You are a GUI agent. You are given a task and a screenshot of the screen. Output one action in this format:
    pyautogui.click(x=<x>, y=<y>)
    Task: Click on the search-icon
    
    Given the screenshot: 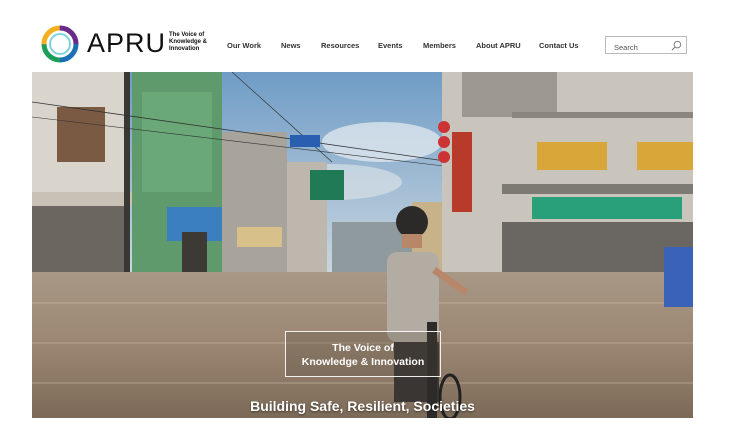 What is the action you would take?
    pyautogui.click(x=676, y=45)
    